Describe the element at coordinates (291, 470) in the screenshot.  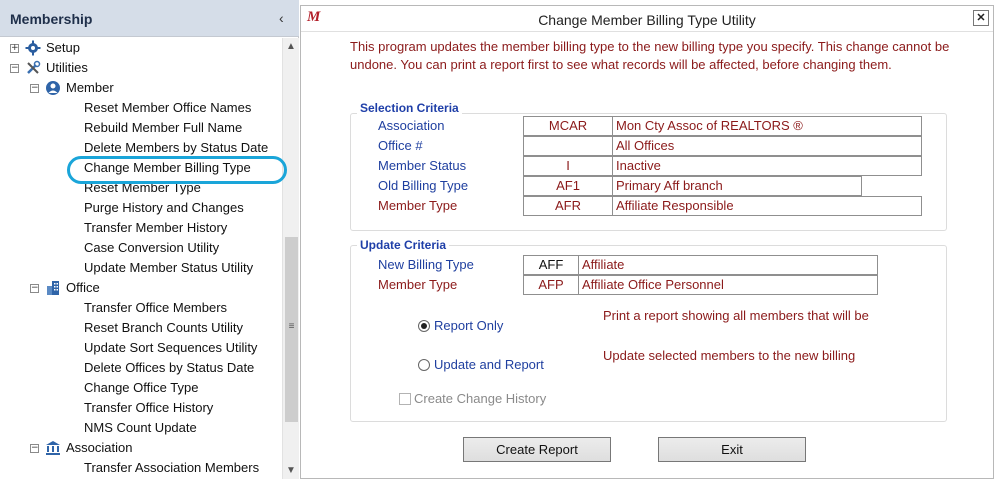
I see `scroll-down-arrow-icon: ▼` at that location.